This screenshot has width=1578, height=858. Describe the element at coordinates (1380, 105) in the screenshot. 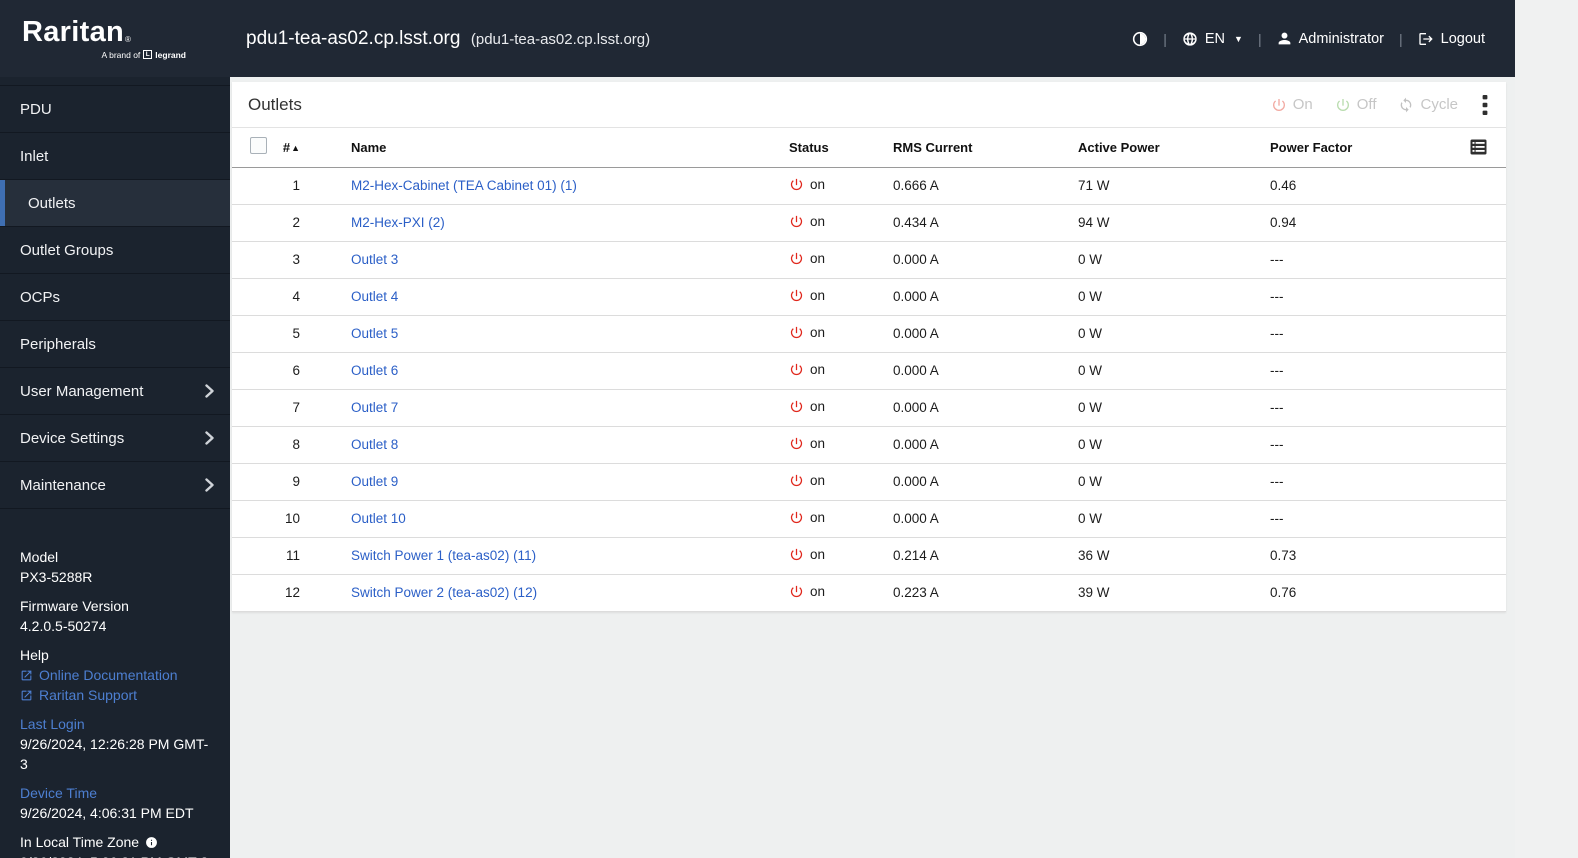

I see `outlet-actions: On Off Cycle` at that location.